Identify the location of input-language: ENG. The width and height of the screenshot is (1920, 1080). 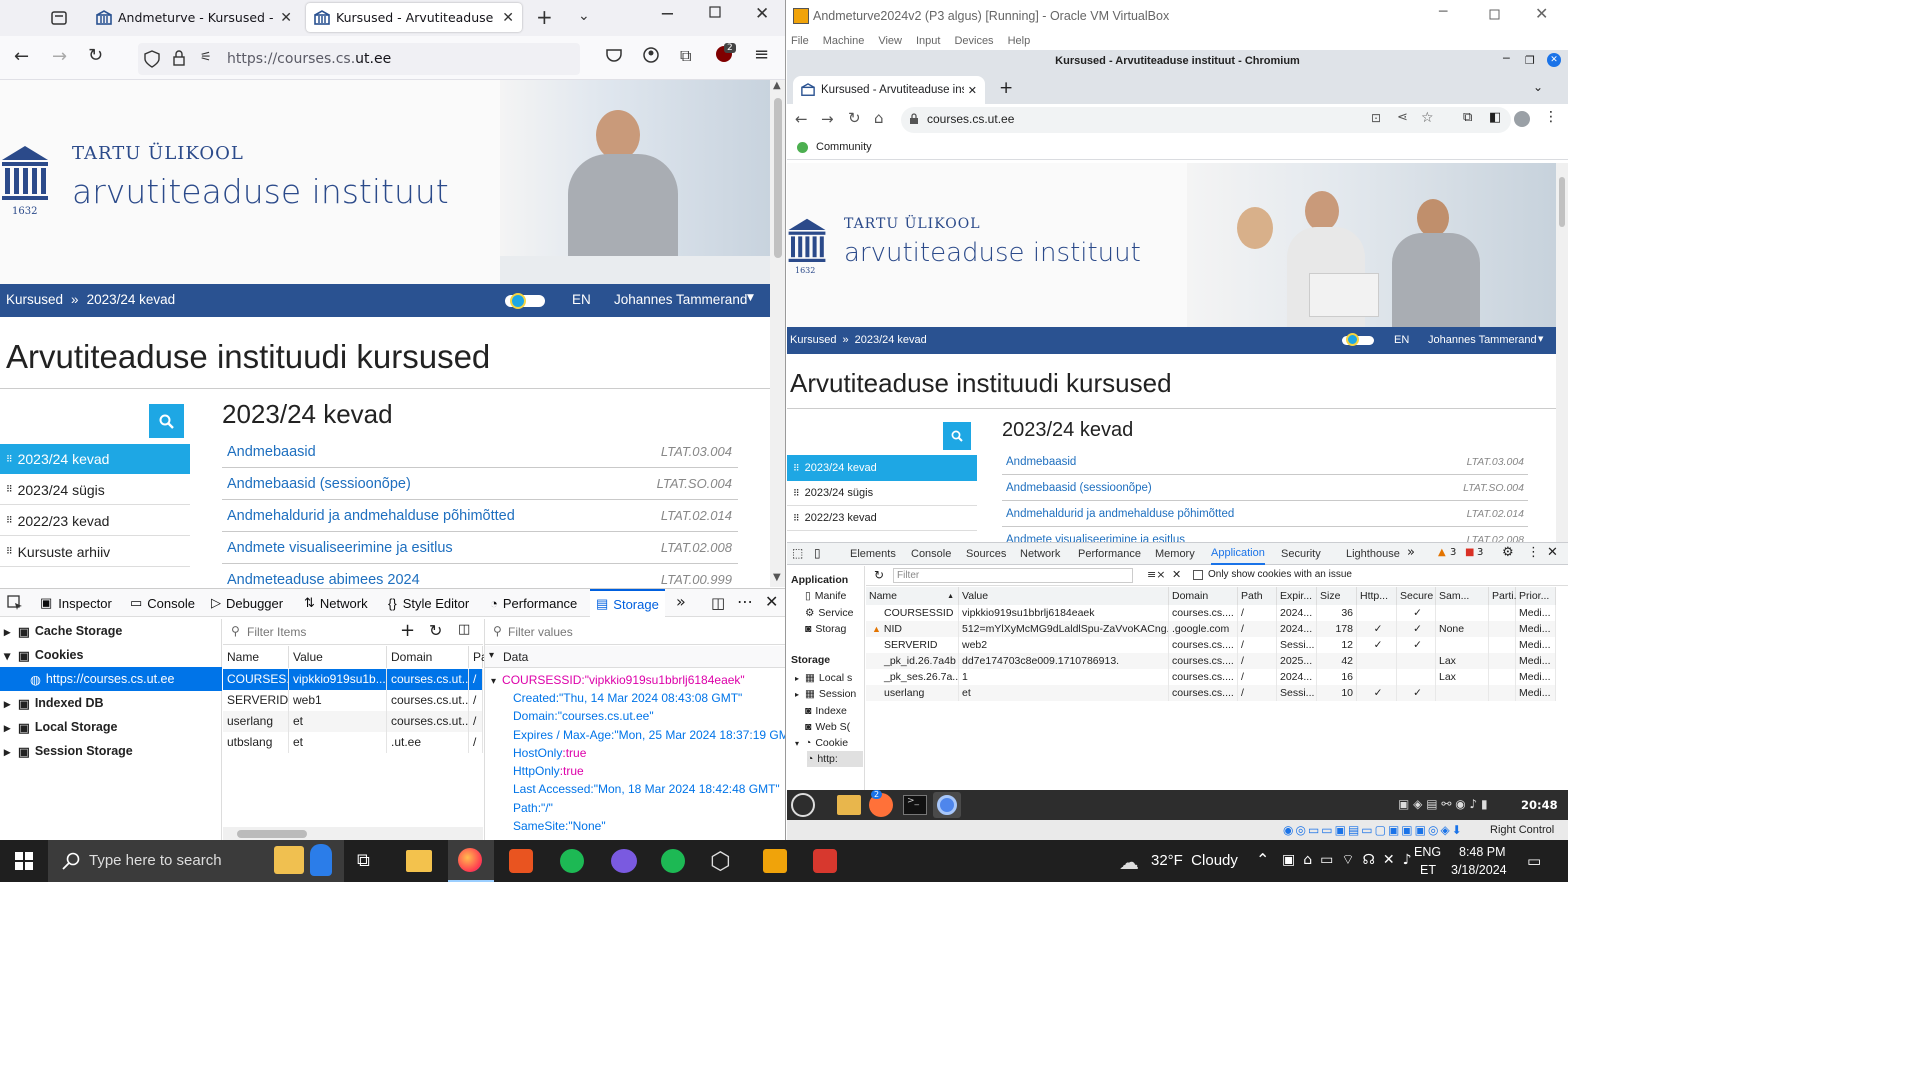
(1427, 852).